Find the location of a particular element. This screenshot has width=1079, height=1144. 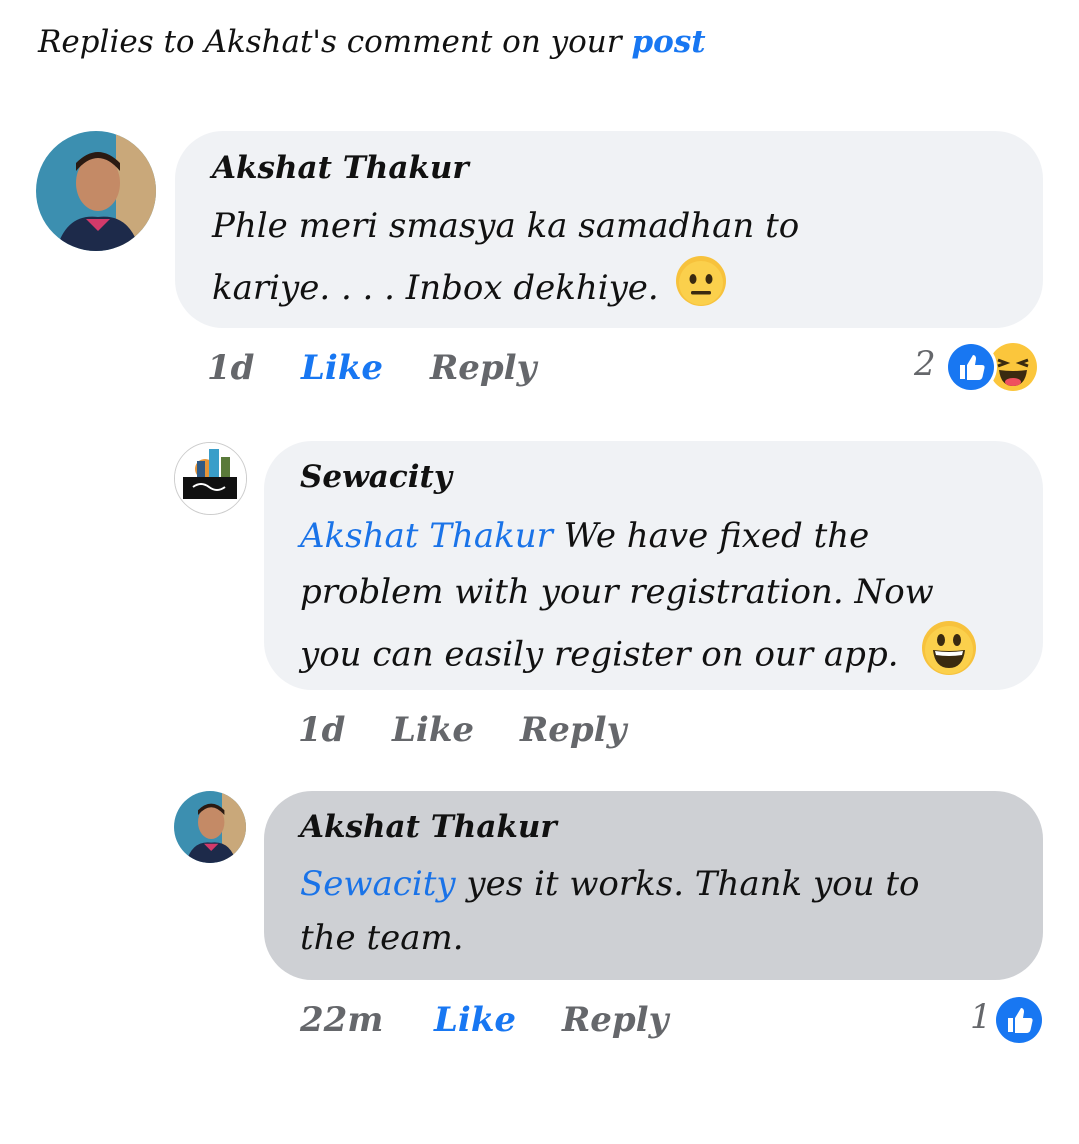

comment-line: Phle meri smasya ka samadhan to is located at coordinates (506, 226).